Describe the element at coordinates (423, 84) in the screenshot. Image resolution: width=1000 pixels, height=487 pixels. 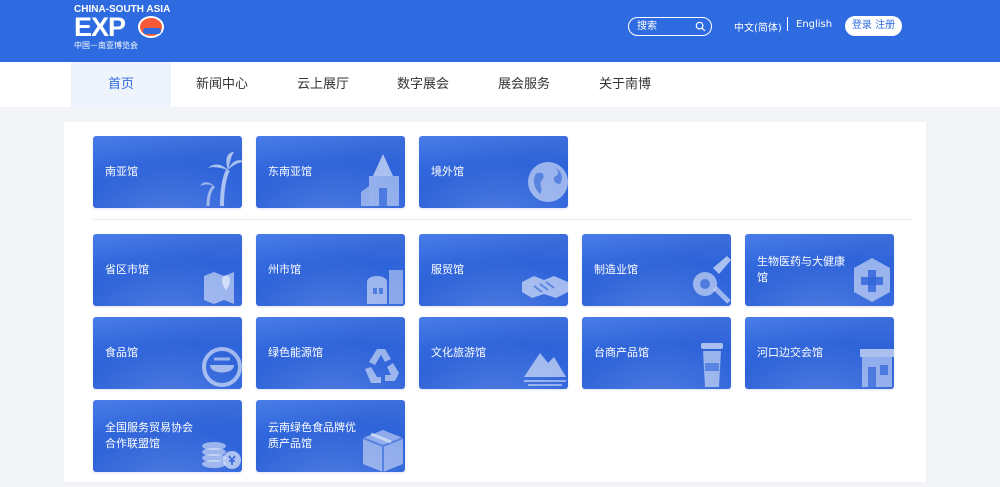
I see `nav-item-digital-expo: 数字展会` at that location.